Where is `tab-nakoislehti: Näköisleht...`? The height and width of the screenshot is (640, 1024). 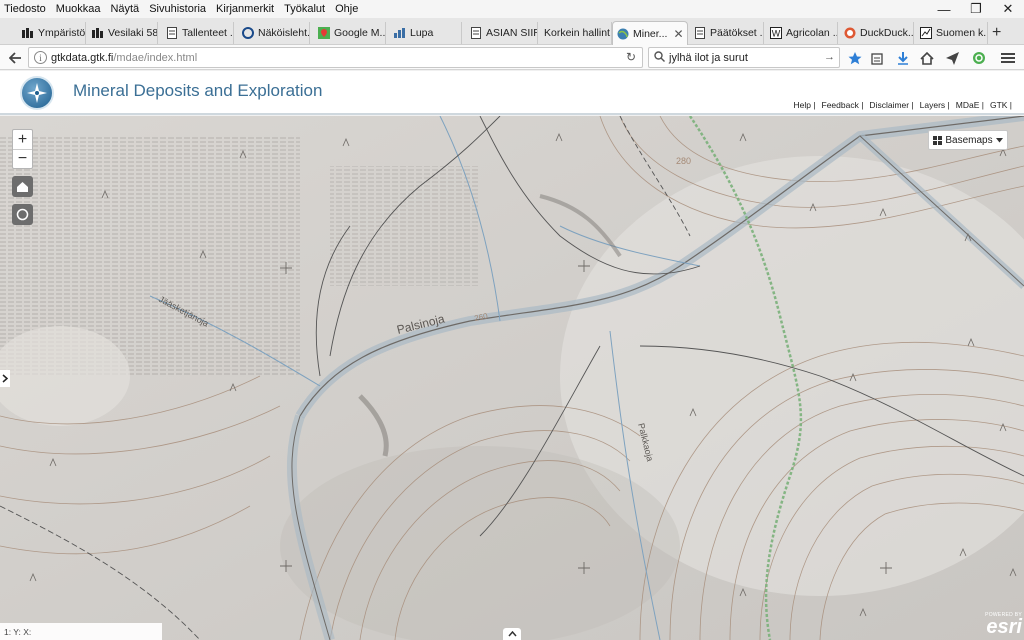
tab-nakoislehti: Näköisleht... is located at coordinates (274, 33).